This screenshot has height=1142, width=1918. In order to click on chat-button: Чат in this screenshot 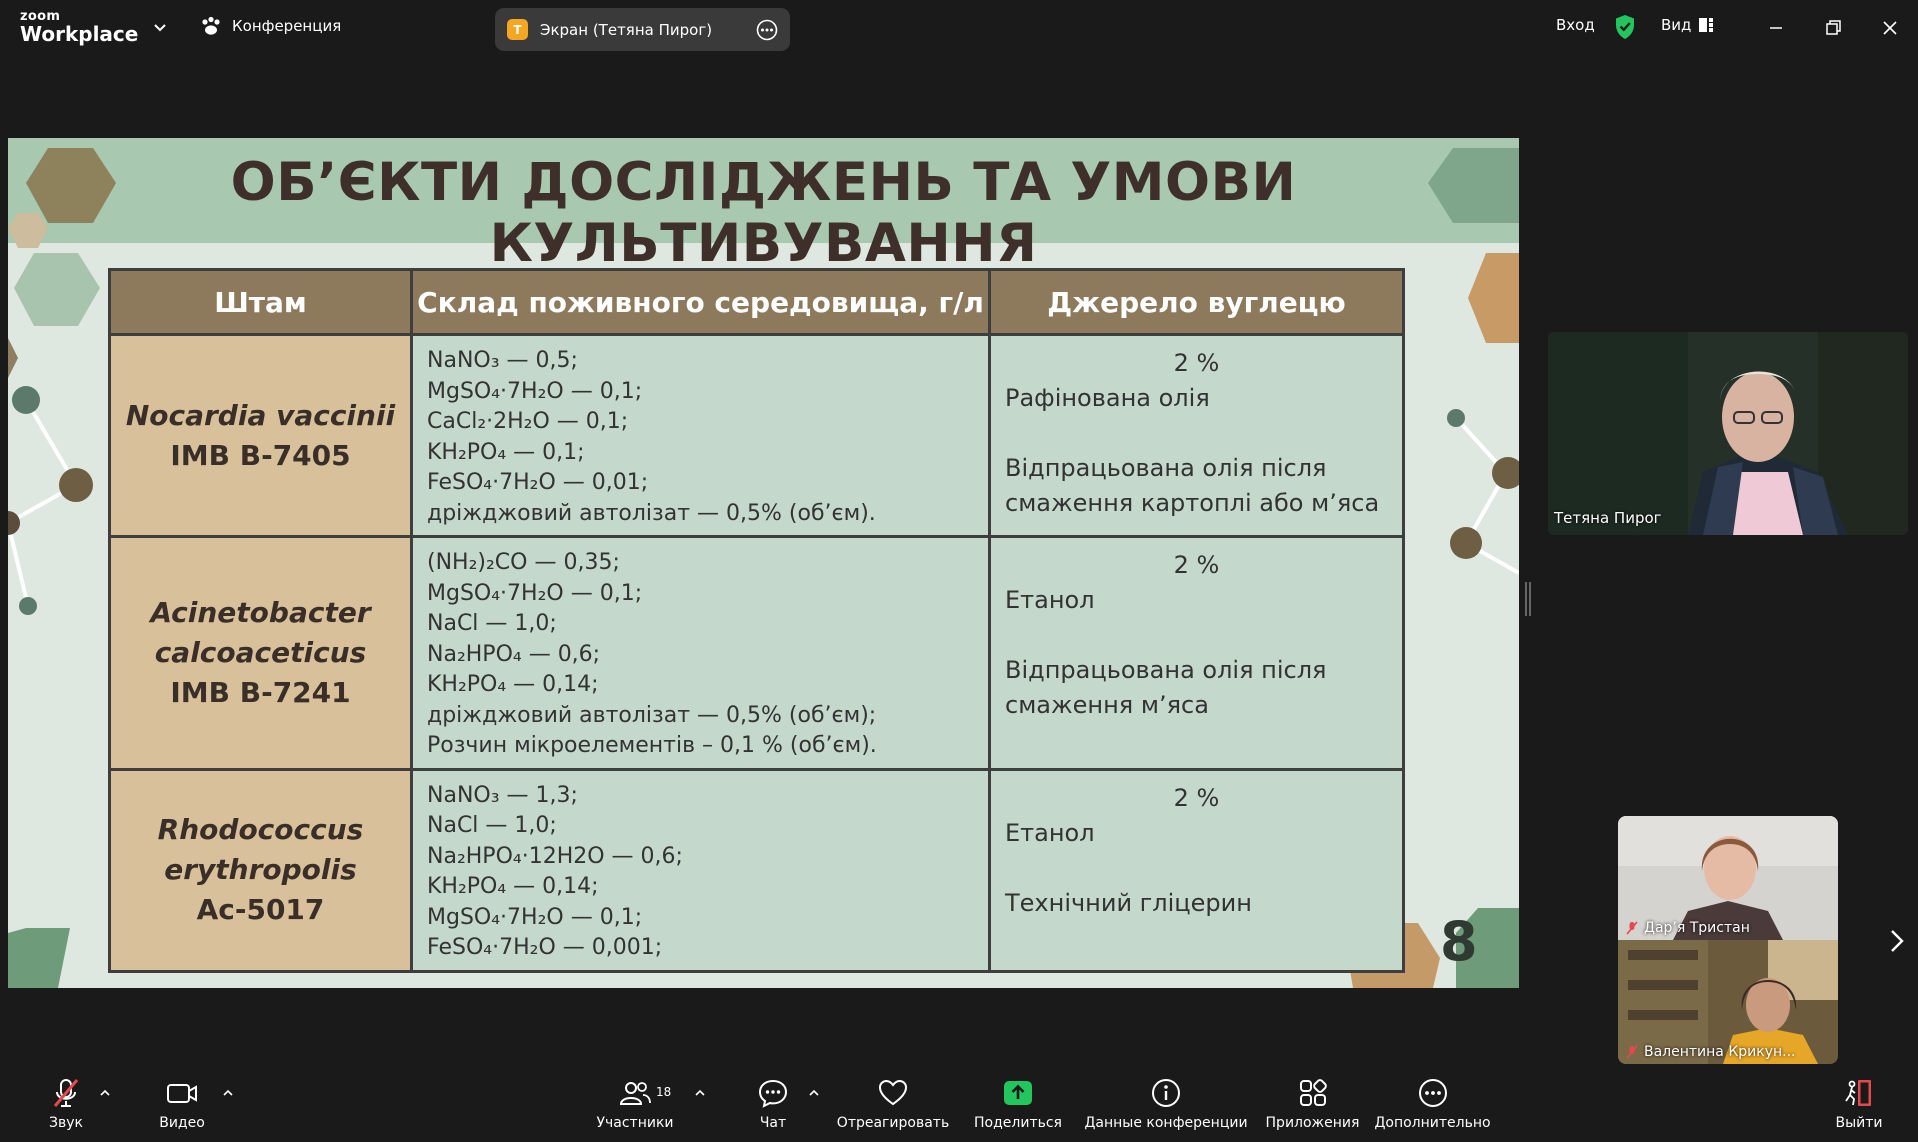, I will do `click(773, 1104)`.